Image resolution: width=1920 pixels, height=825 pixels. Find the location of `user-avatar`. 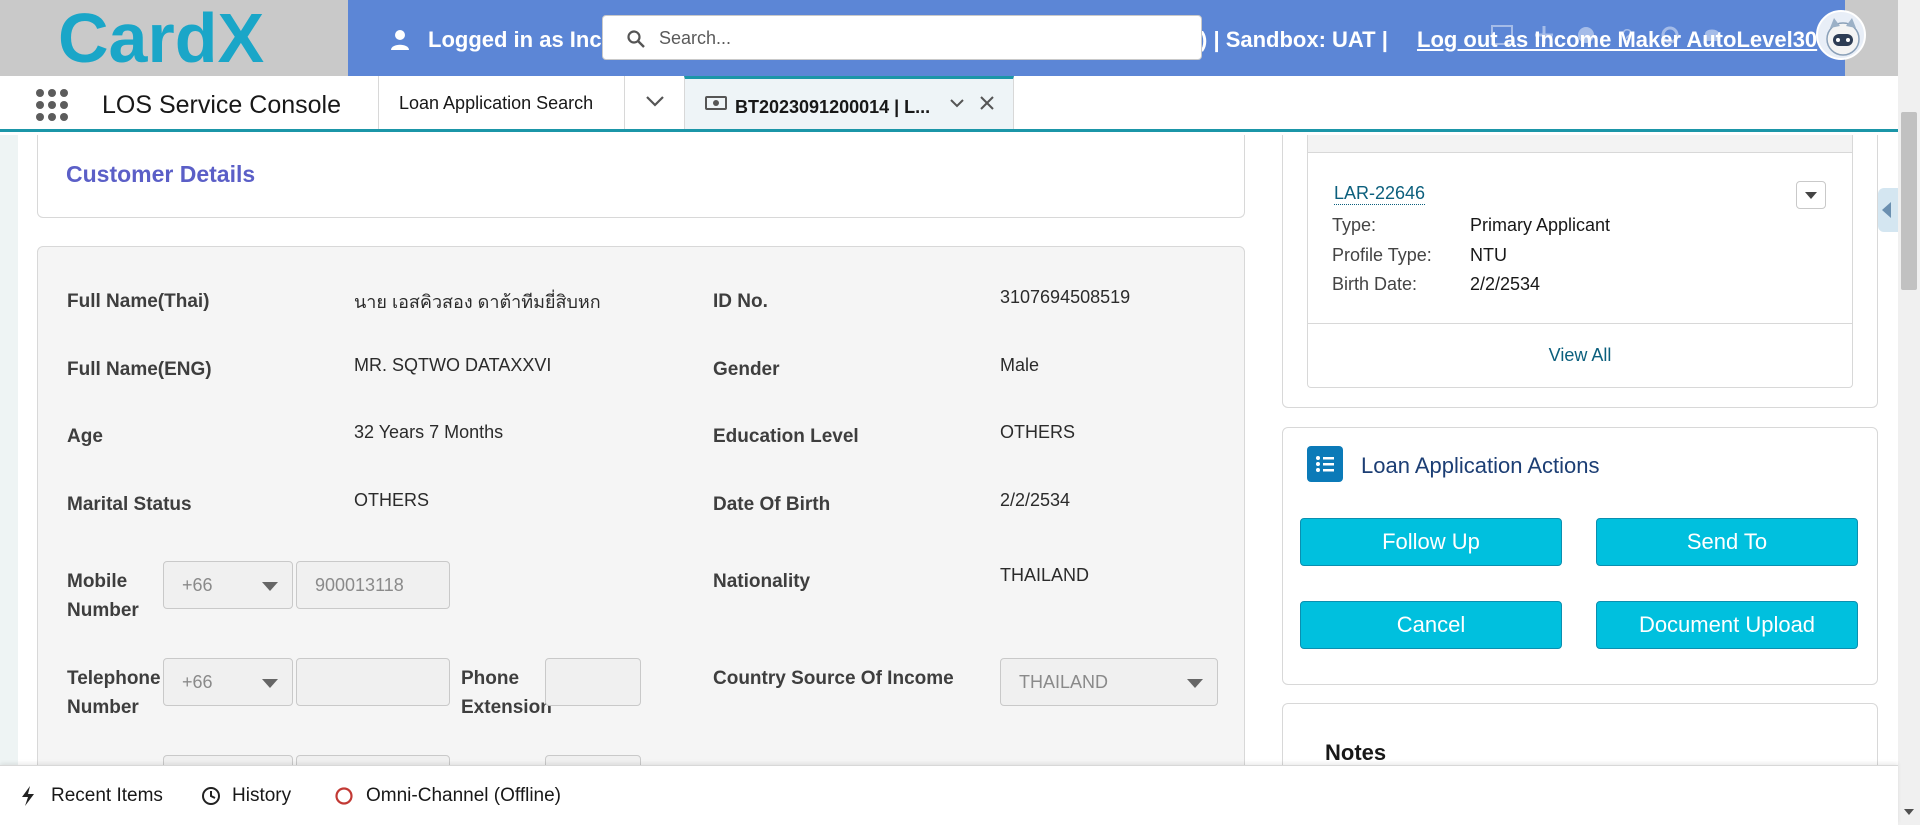

user-avatar is located at coordinates (1841, 35).